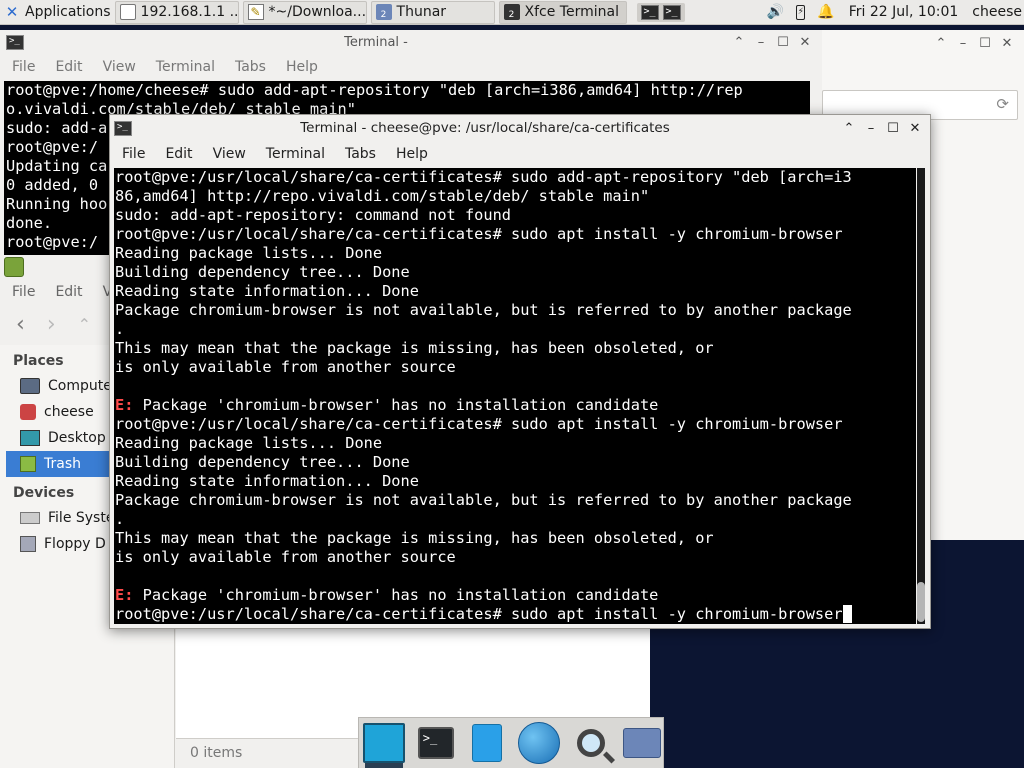 The height and width of the screenshot is (768, 1024). I want to click on terminal-scrollbar, so click(921, 396).